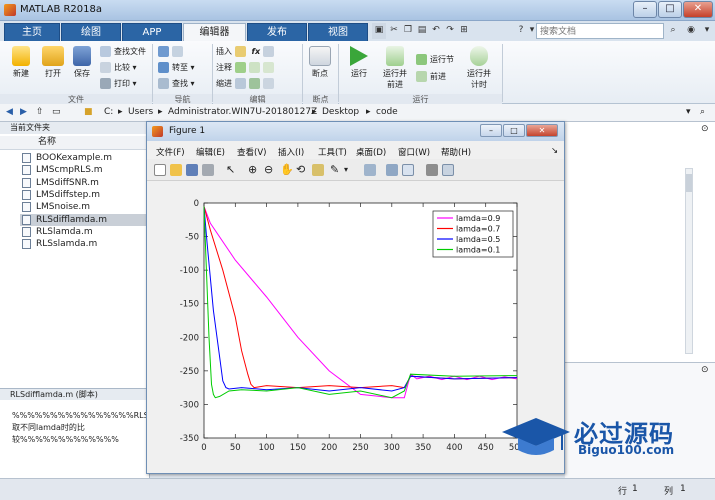 Image resolution: width=715 pixels, height=500 pixels. I want to click on show-plot-tools-icon, so click(448, 170).